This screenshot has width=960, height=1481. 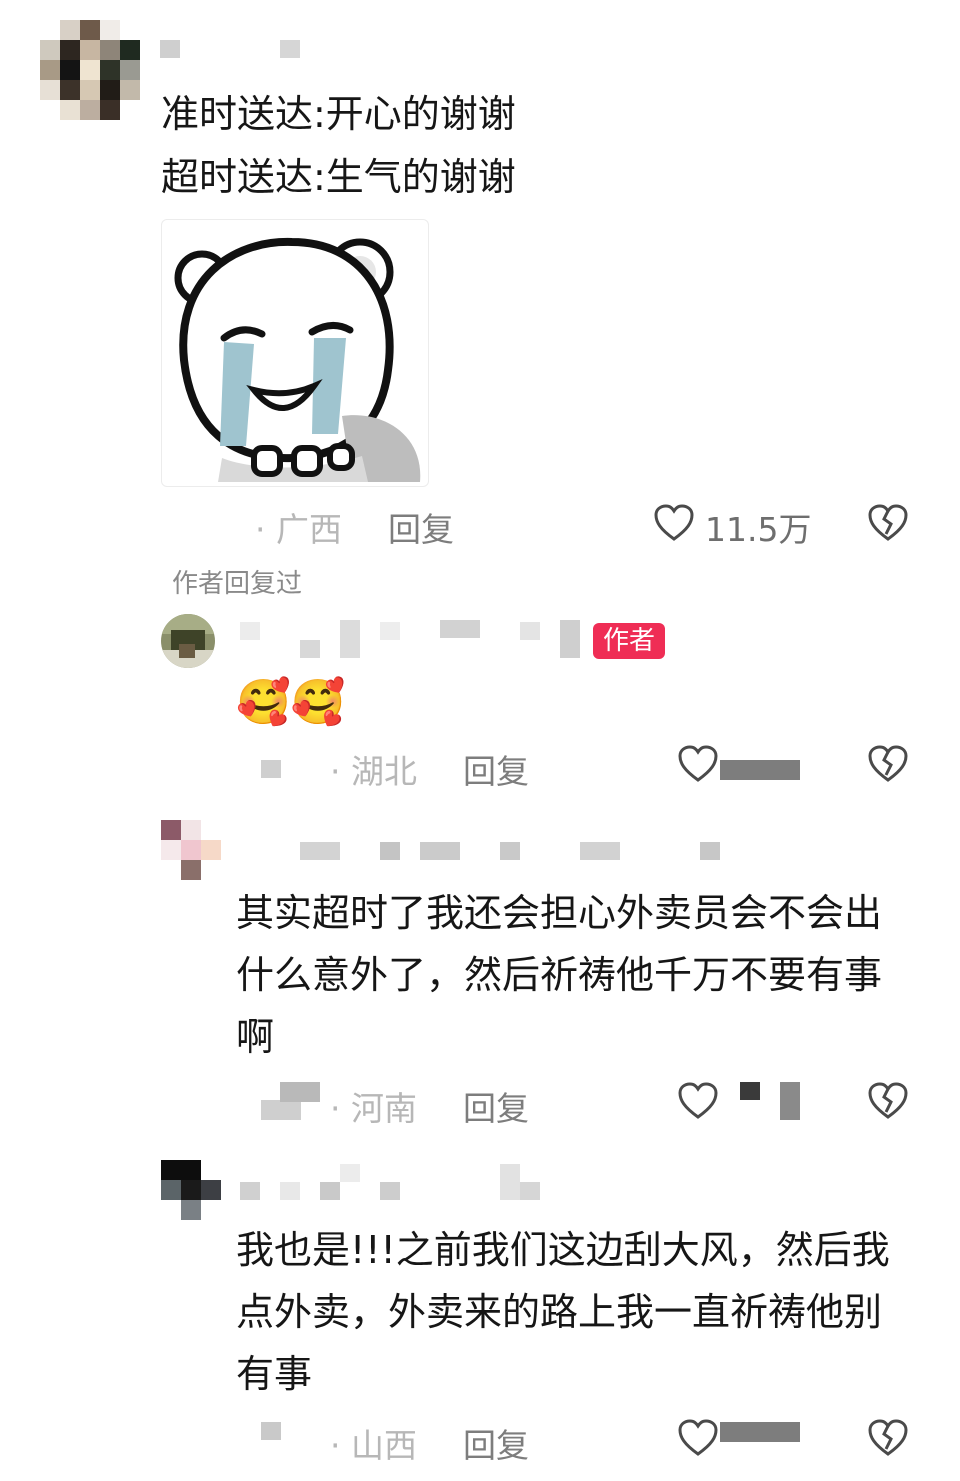 What do you see at coordinates (373, 1445) in the screenshot?
I see `location-label: · 山西` at bounding box center [373, 1445].